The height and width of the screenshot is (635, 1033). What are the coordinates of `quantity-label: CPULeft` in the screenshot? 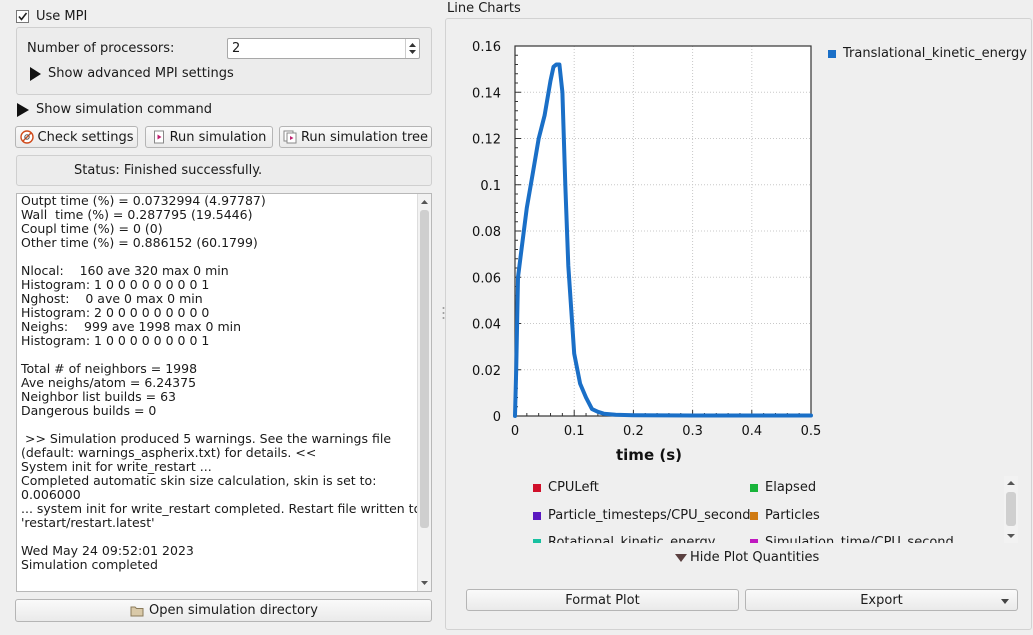 It's located at (573, 487).